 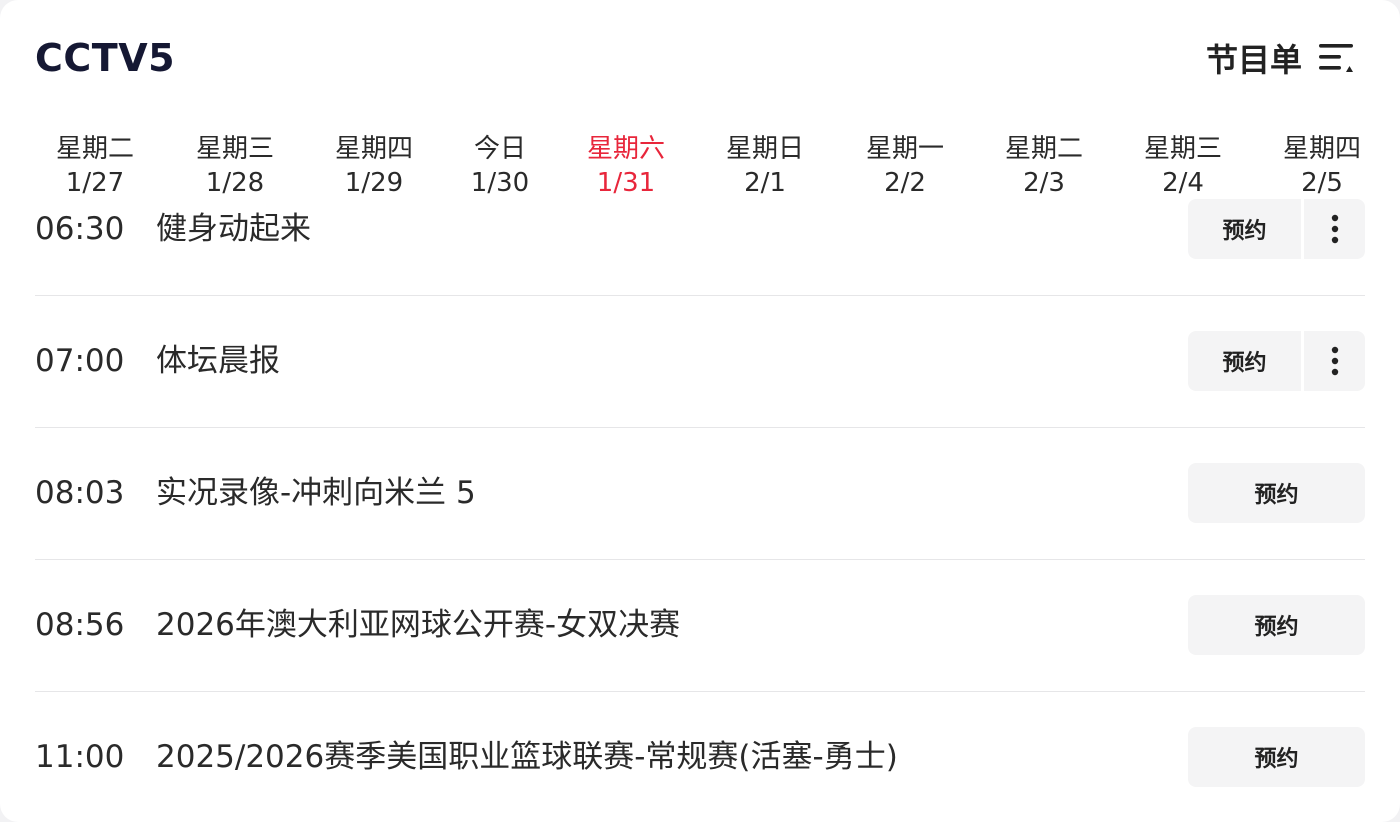 What do you see at coordinates (80, 493) in the screenshot?
I see `program-time: 08:03` at bounding box center [80, 493].